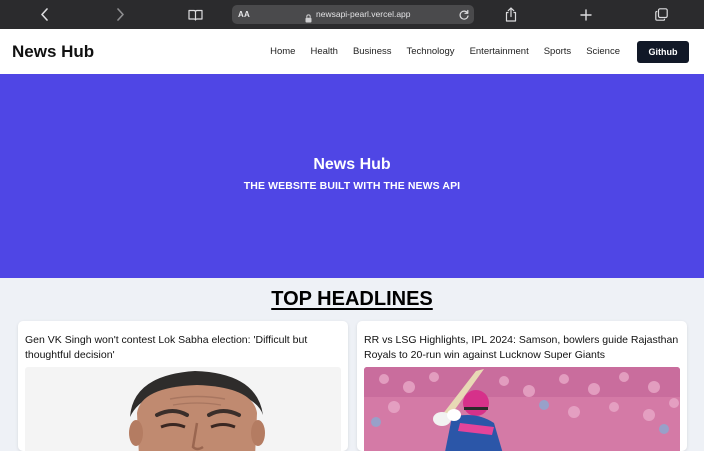  Describe the element at coordinates (603, 51) in the screenshot. I see `nav-link-science: Science` at that location.